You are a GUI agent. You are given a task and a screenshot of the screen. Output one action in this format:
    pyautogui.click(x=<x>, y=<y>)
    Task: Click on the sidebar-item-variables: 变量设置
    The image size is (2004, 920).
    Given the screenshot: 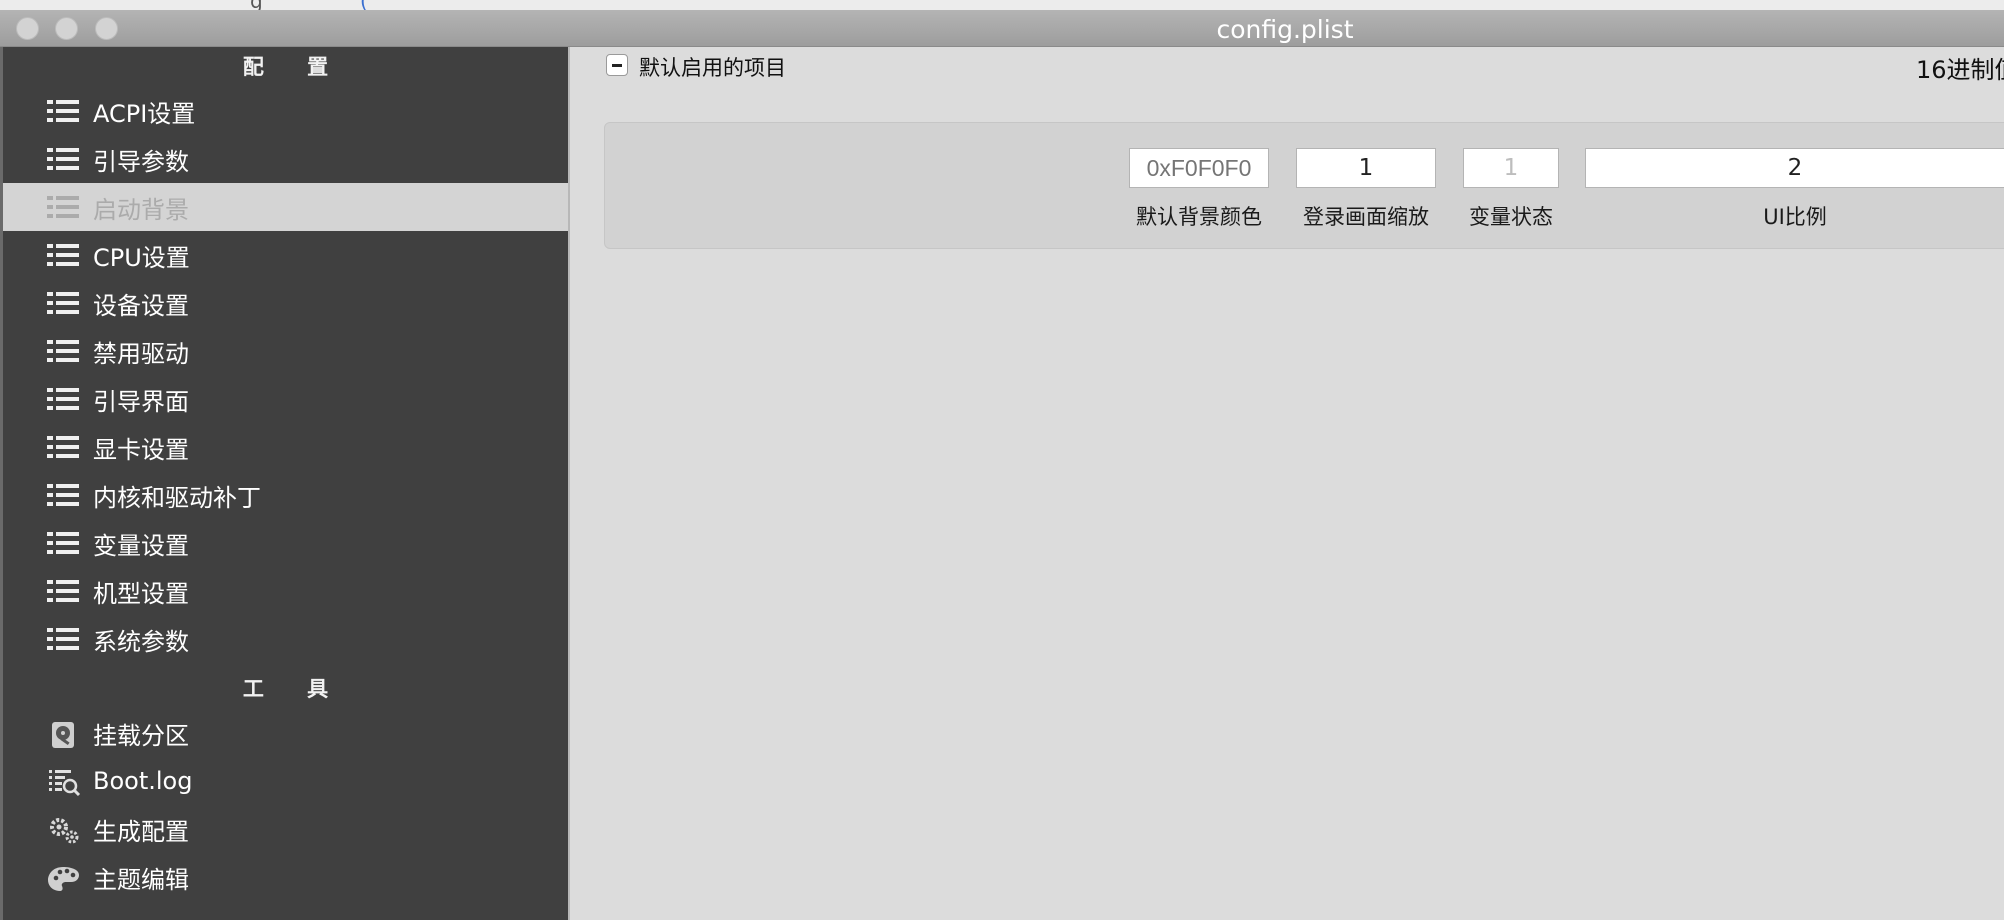 What is the action you would take?
    pyautogui.click(x=285, y=543)
    